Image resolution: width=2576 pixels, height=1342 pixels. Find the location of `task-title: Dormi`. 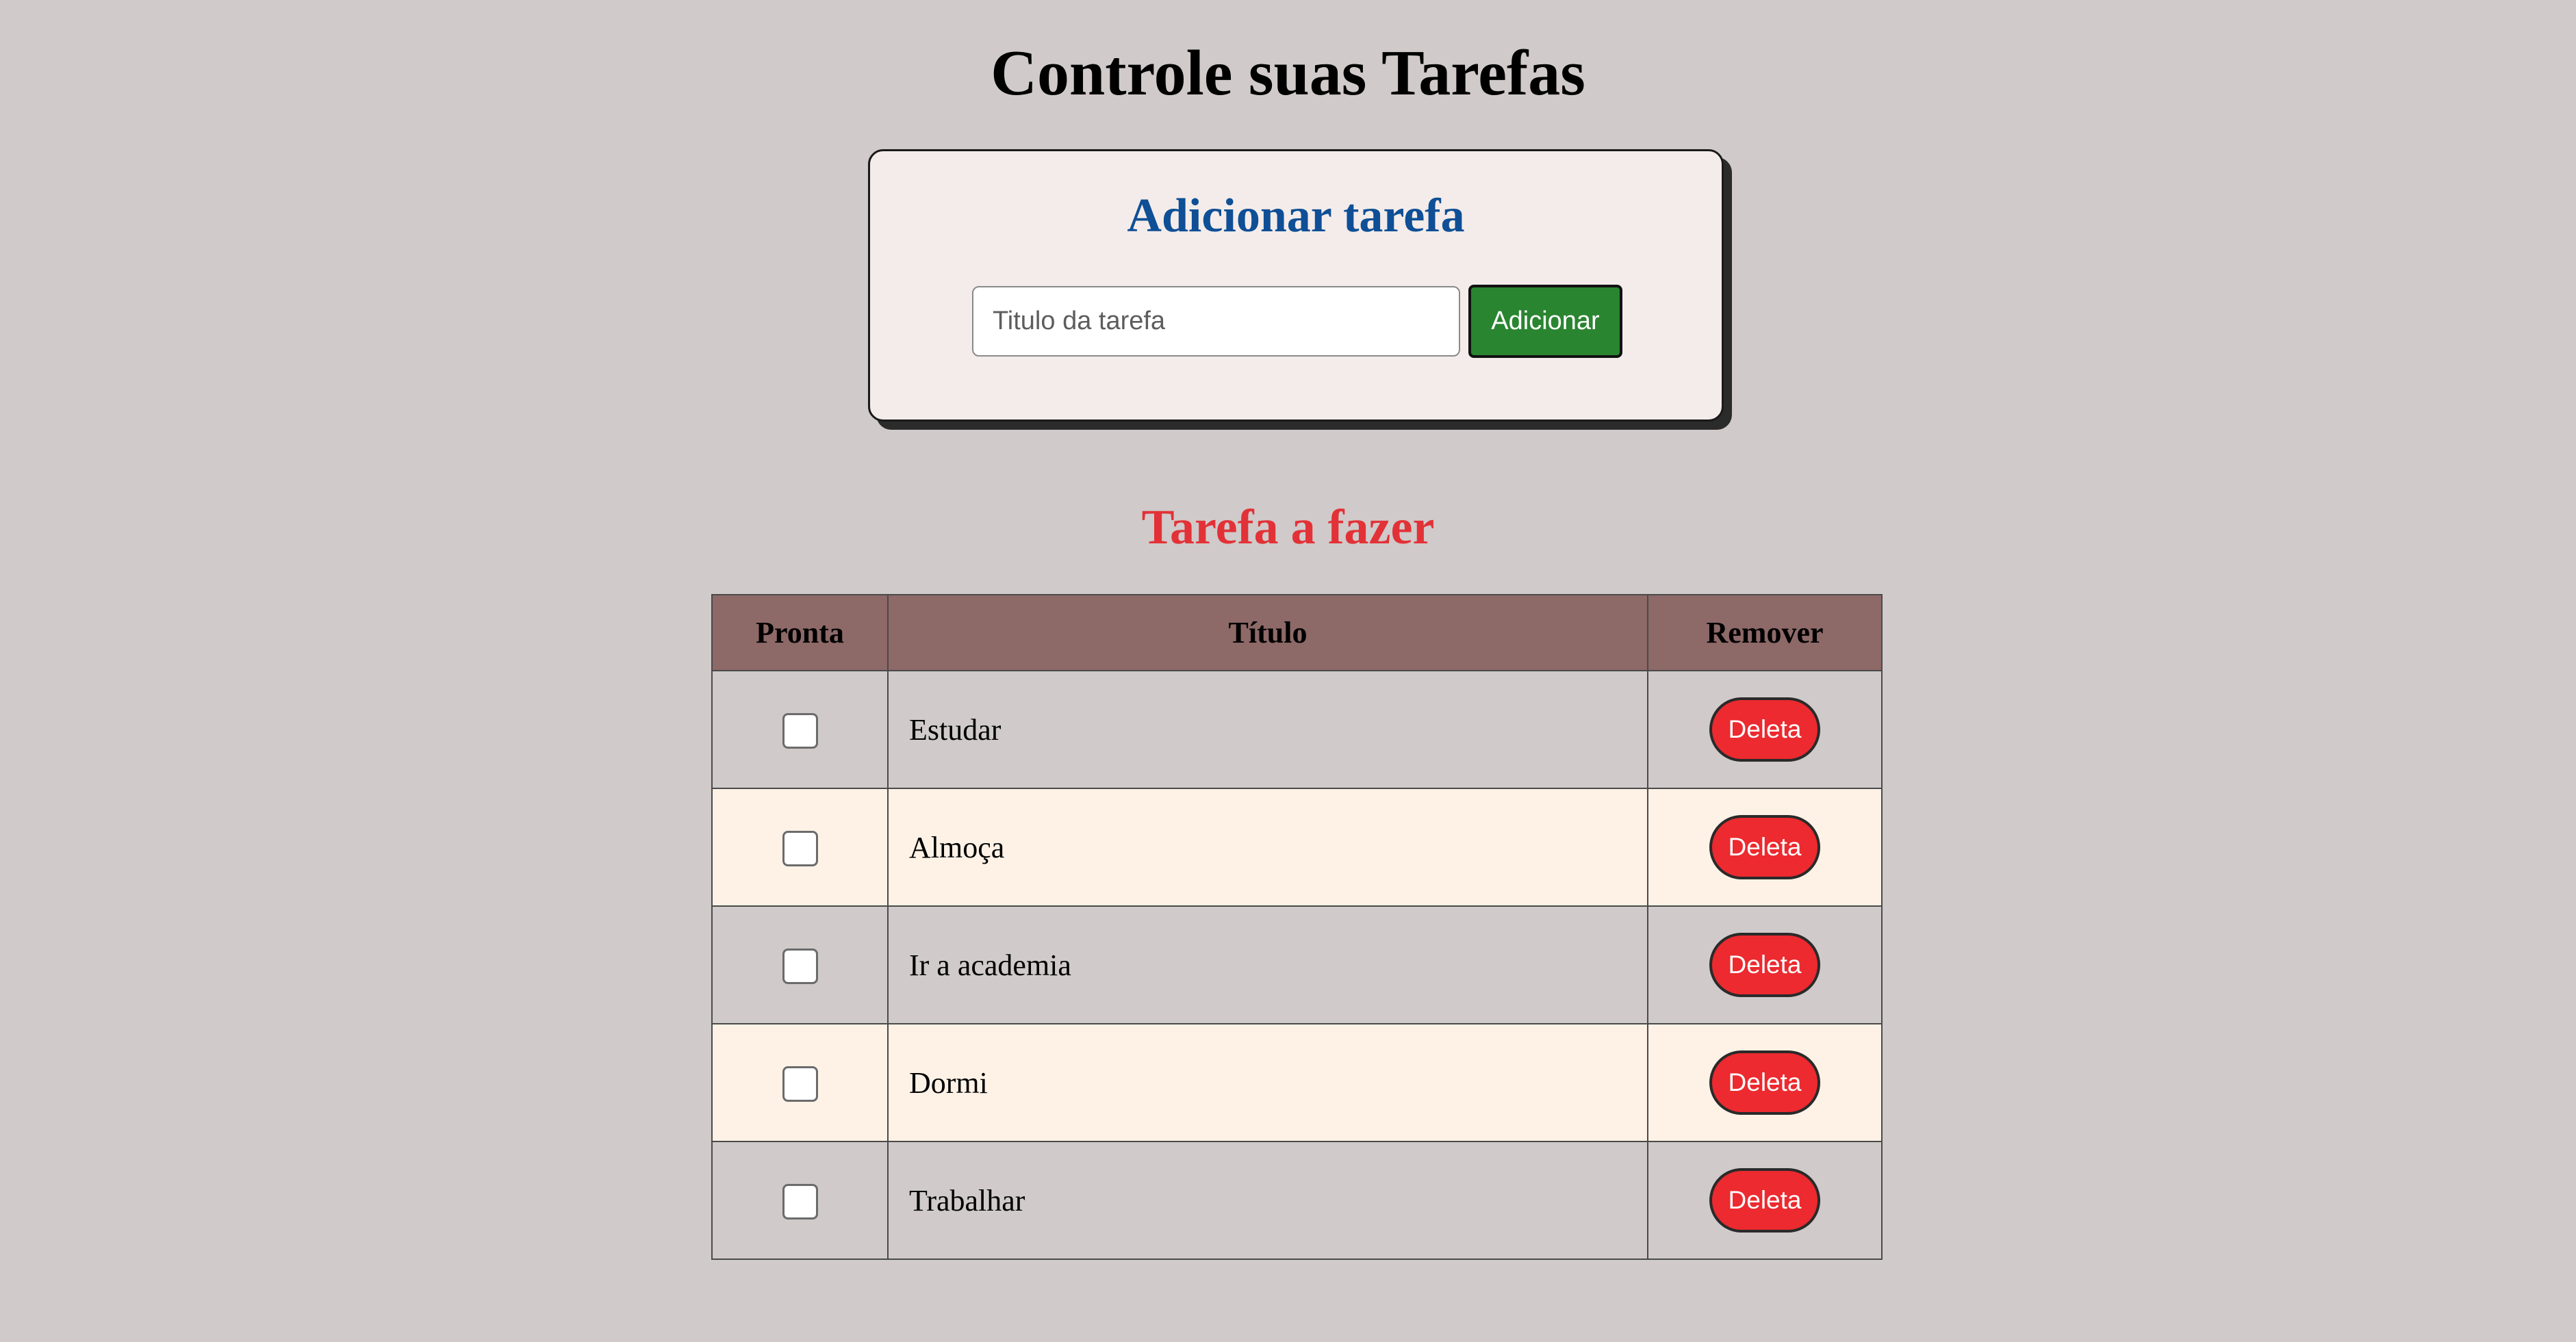

task-title: Dormi is located at coordinates (1267, 1082).